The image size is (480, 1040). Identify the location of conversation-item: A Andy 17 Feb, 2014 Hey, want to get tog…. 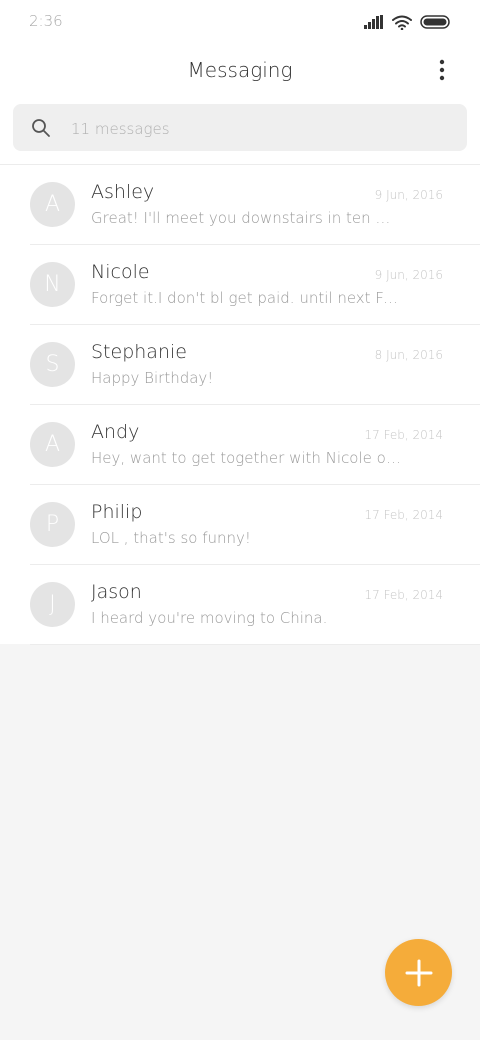
(240, 445).